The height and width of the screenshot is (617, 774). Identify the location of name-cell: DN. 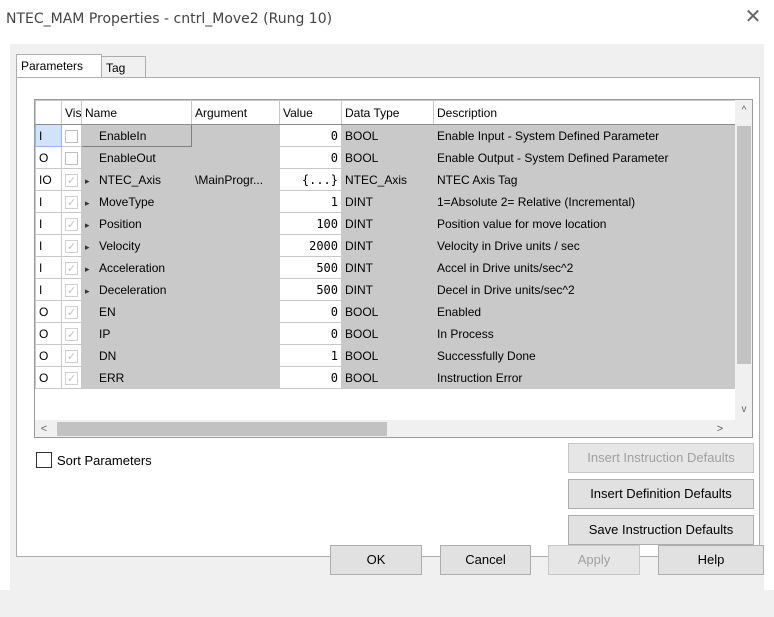
(136, 355).